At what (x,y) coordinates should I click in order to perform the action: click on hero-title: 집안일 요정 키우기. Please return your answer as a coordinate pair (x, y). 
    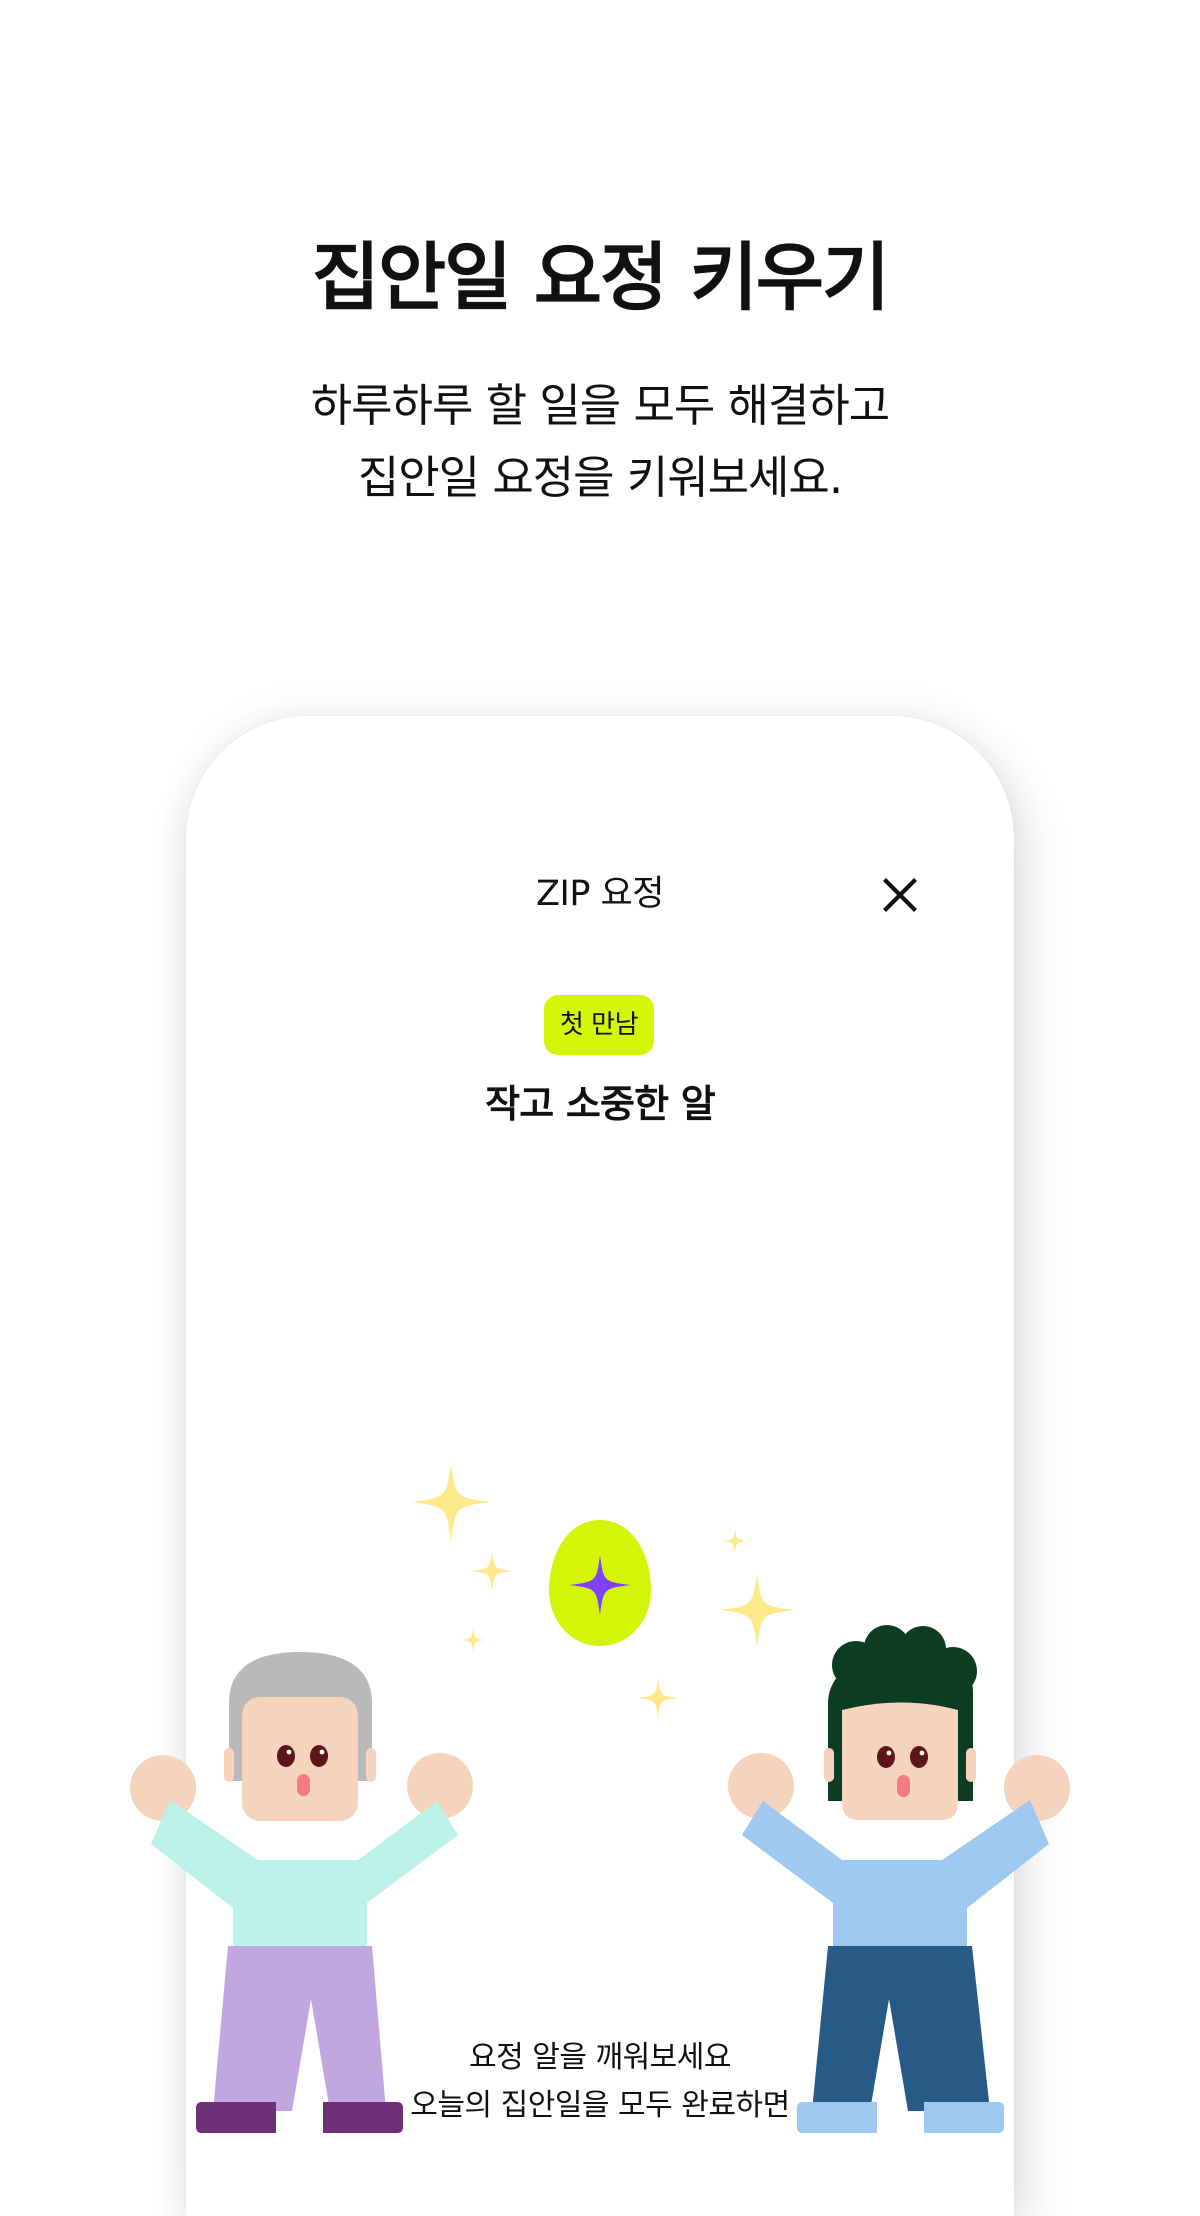
    Looking at the image, I should click on (600, 278).